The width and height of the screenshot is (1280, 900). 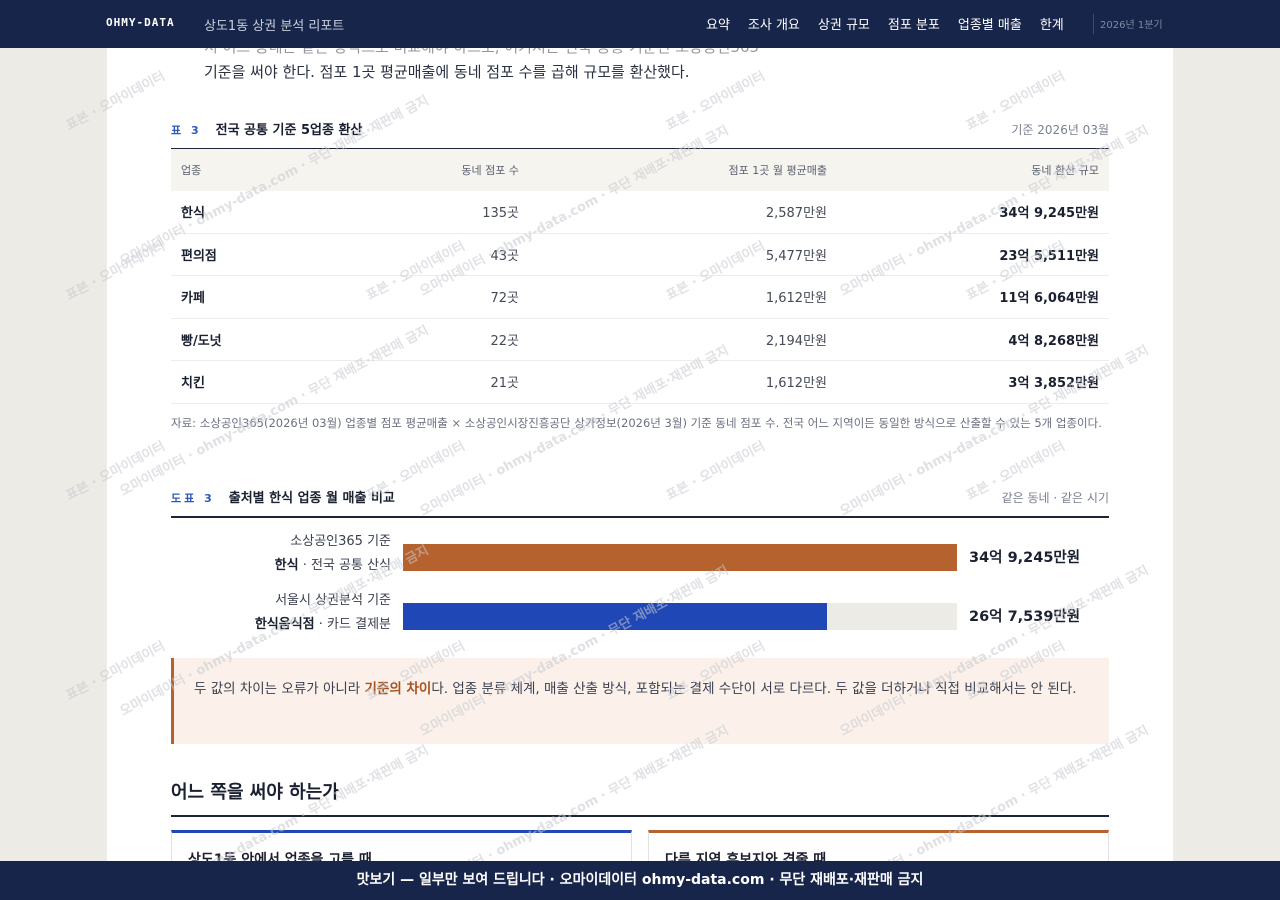 What do you see at coordinates (333, 554) in the screenshot?
I see `chart-bar-label: 소상공인365 기준 한식 · 전국 공통 산식` at bounding box center [333, 554].